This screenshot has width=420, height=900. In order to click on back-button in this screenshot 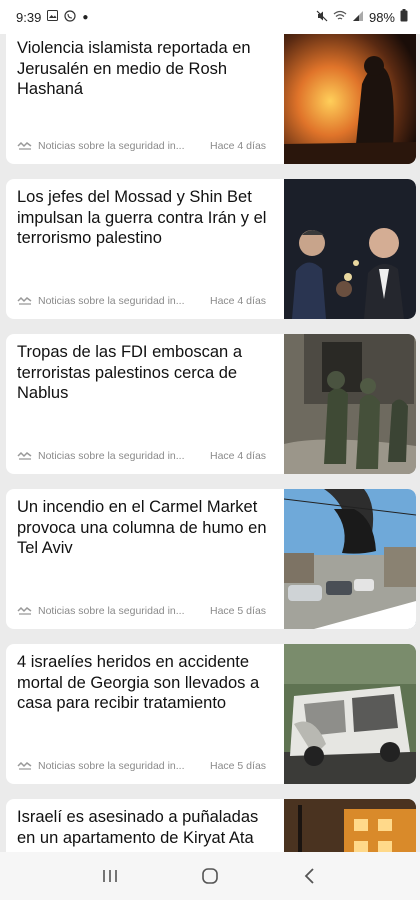, I will do `click(310, 876)`.